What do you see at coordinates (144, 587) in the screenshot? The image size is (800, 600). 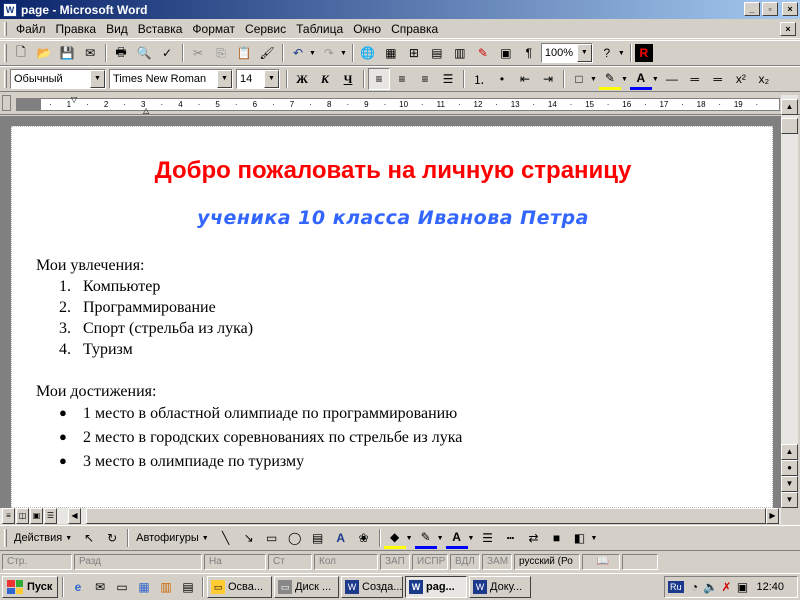 I see `quicklaunch-app-icon: ▦` at bounding box center [144, 587].